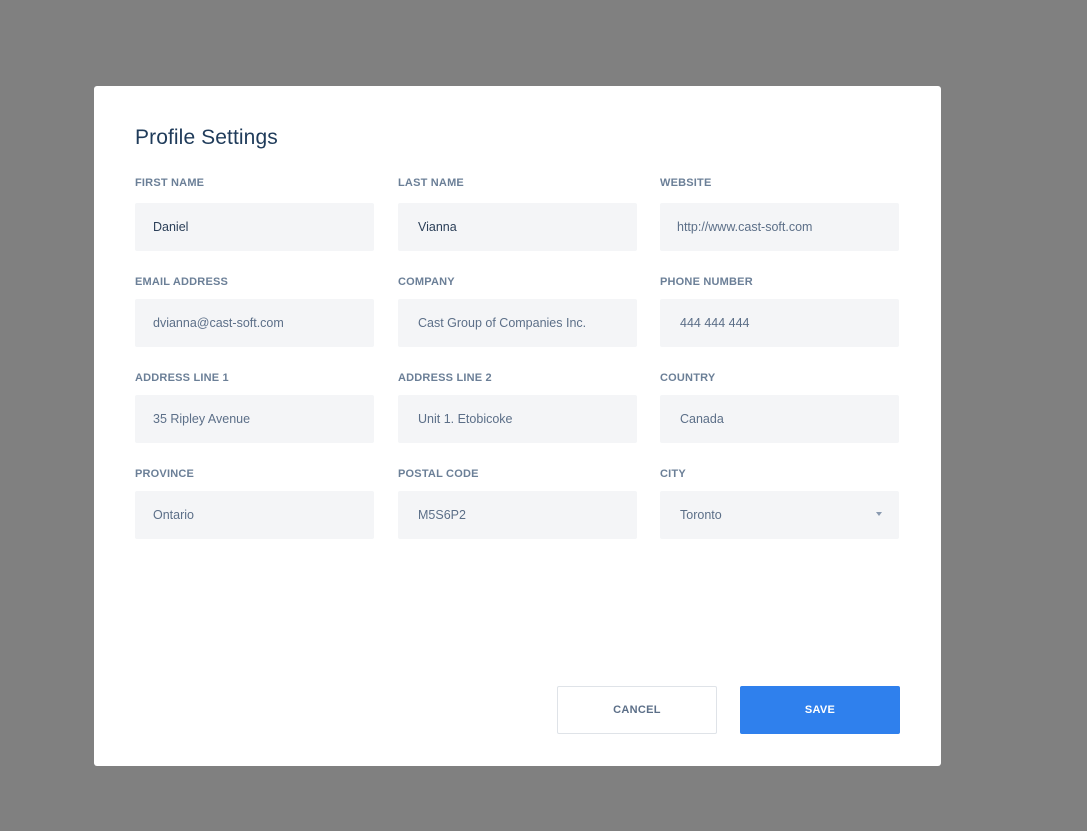 The height and width of the screenshot is (831, 1087). What do you see at coordinates (879, 514) in the screenshot?
I see `chevron-down-icon` at bounding box center [879, 514].